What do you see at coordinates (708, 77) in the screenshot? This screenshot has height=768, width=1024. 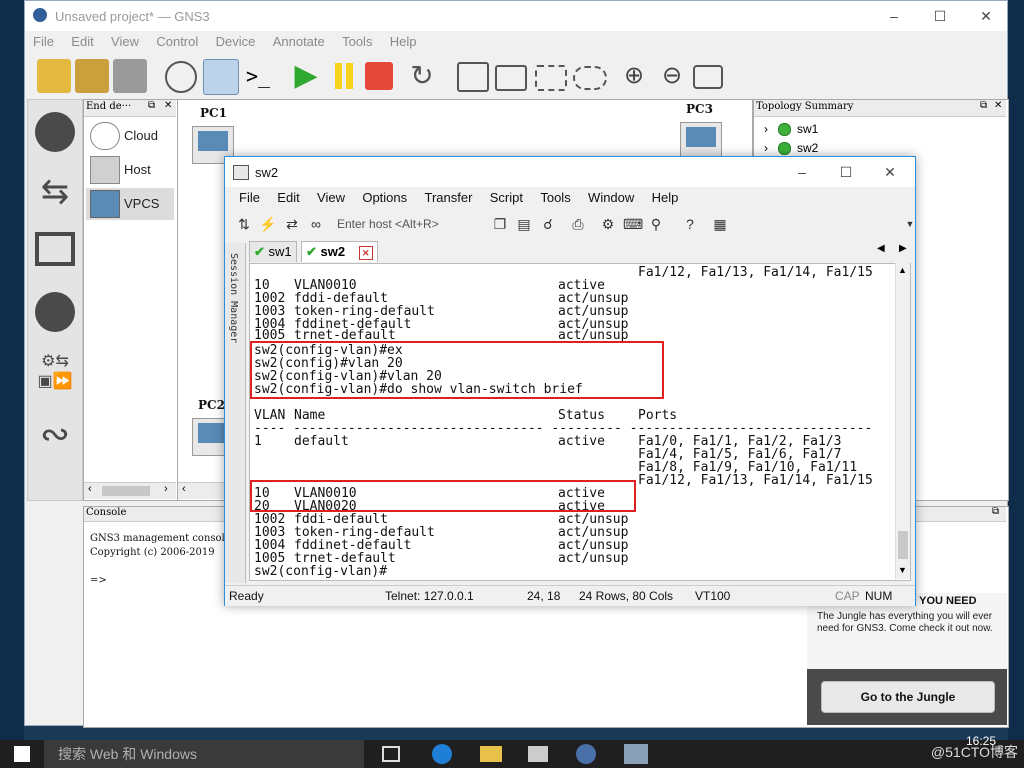 I see `screenshot-camera-icon` at bounding box center [708, 77].